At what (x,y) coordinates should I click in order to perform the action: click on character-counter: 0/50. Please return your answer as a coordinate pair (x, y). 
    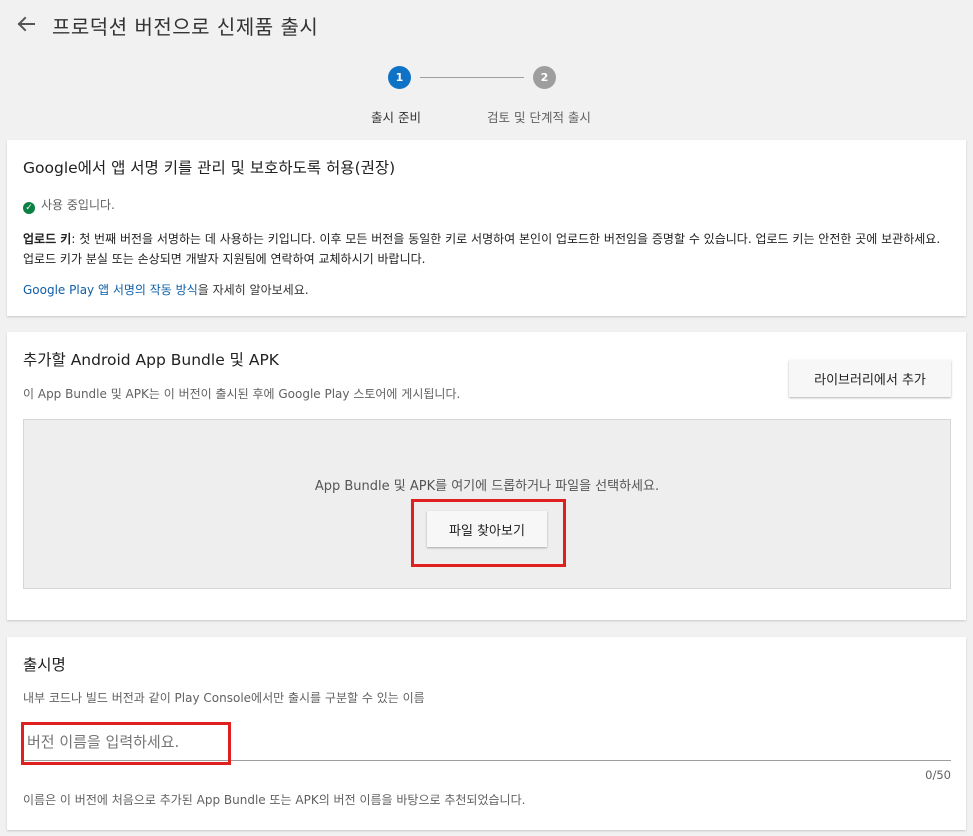
    Looking at the image, I should click on (938, 775).